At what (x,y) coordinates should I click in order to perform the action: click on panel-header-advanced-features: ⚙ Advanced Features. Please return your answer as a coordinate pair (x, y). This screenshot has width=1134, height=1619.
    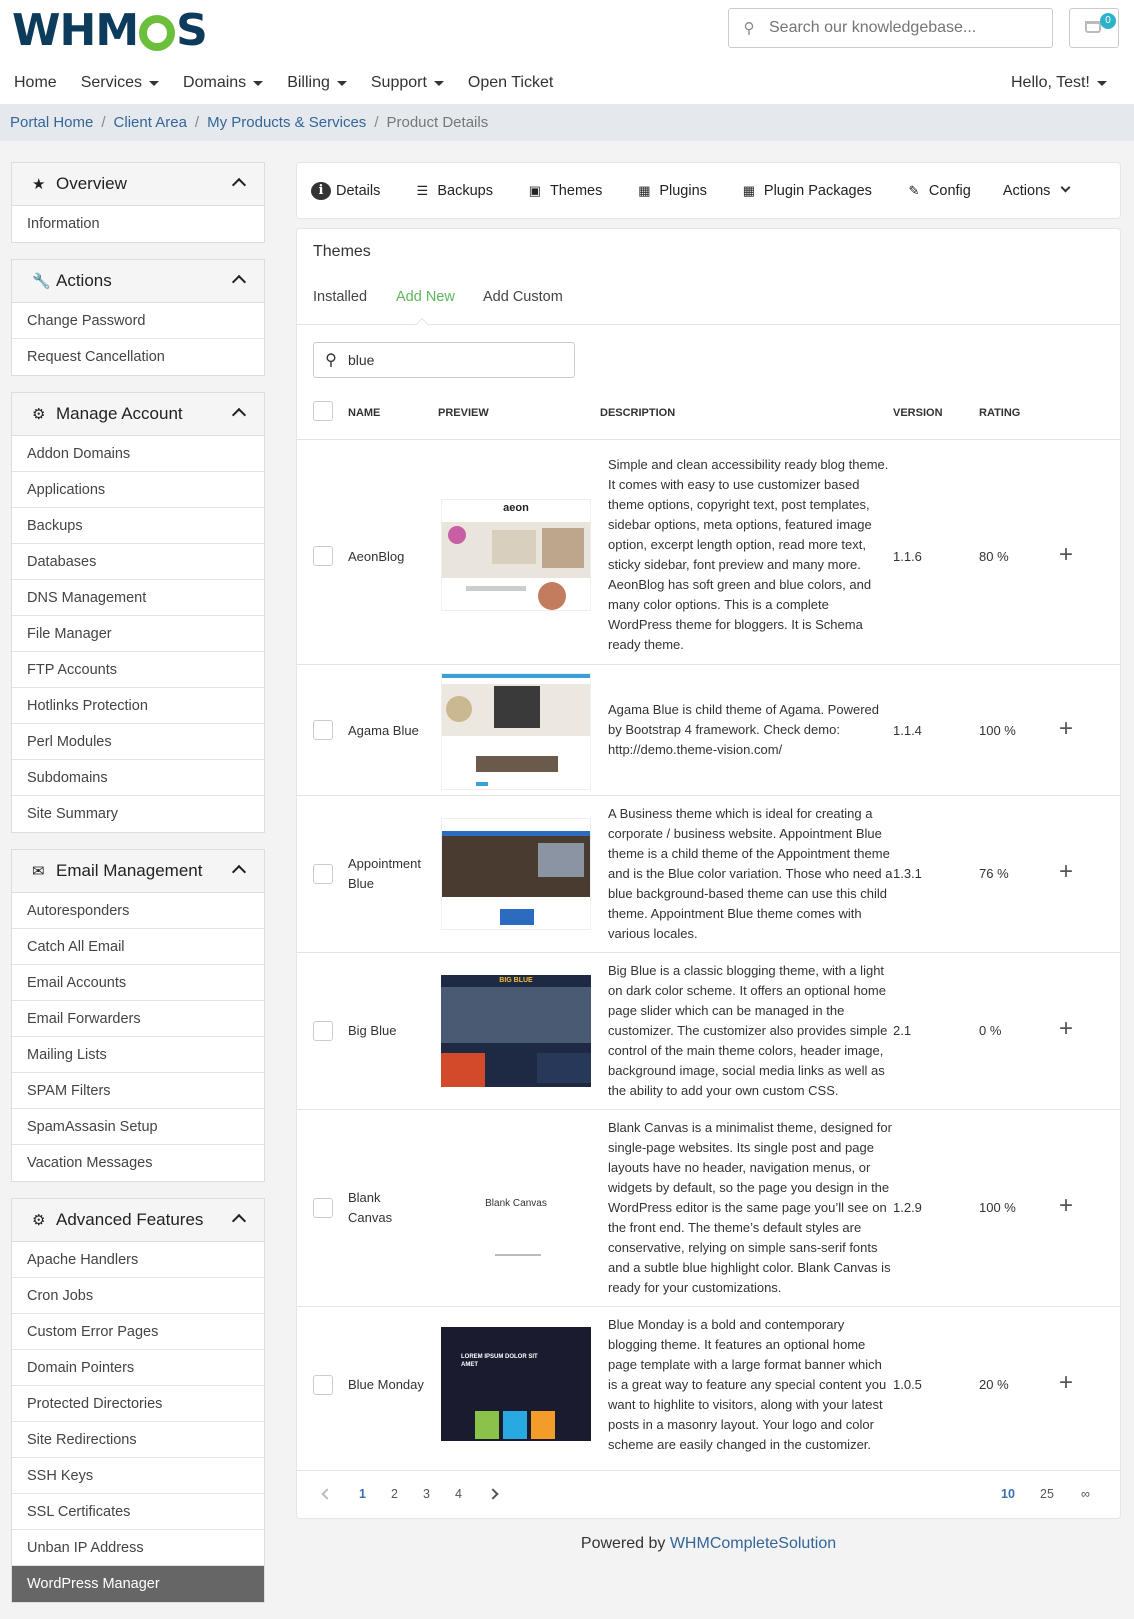
    Looking at the image, I should click on (138, 1220).